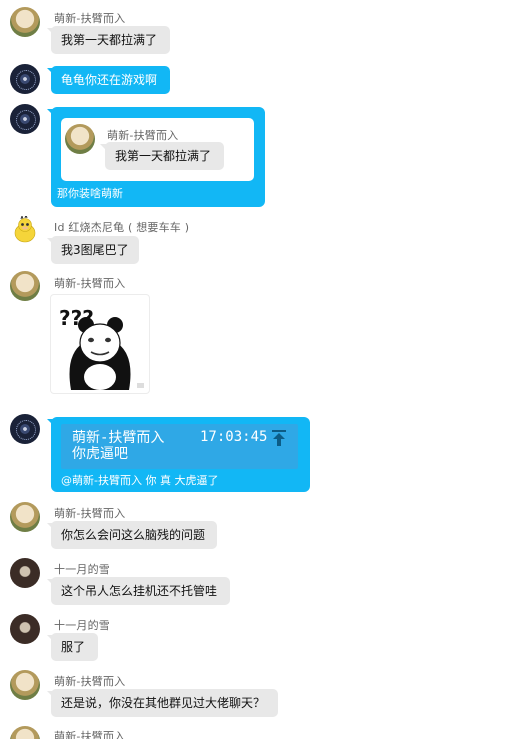 This screenshot has height=739, width=519. Describe the element at coordinates (164, 156) in the screenshot. I see `quoted-bubble: 我第一天都拉满了` at that location.